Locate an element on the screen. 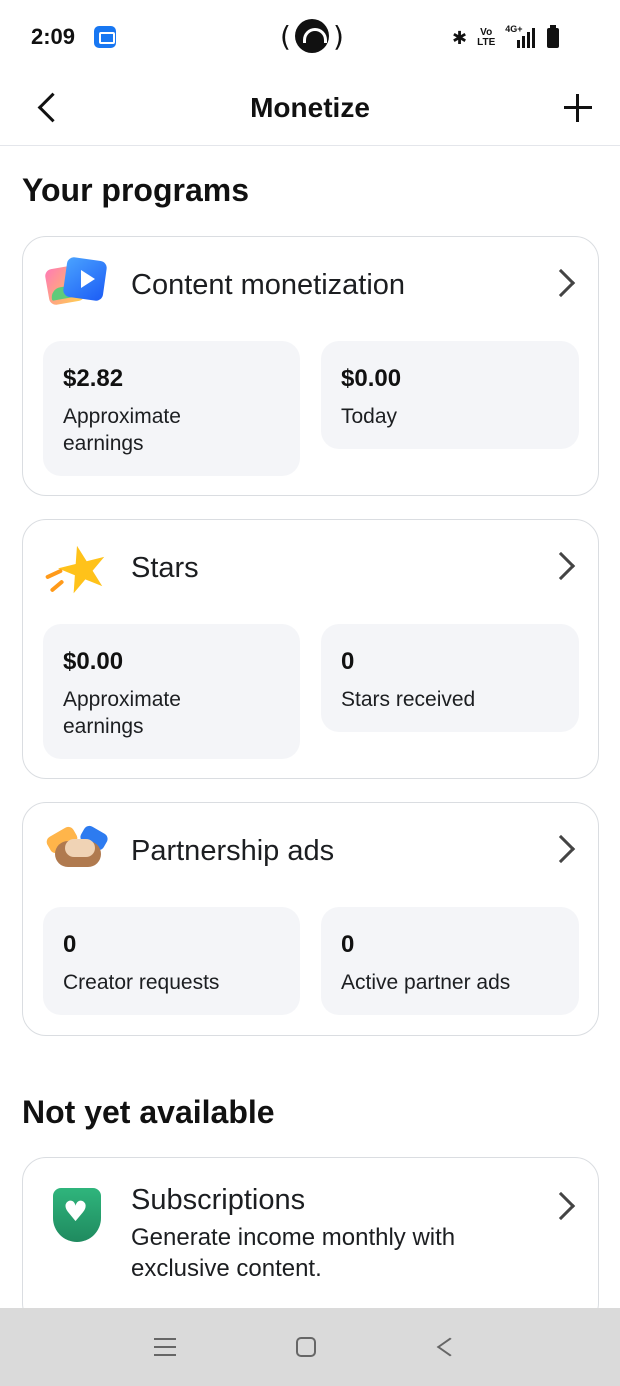 Image resolution: width=620 pixels, height=1386 pixels. program-card-header: Content monetization is located at coordinates (310, 285).